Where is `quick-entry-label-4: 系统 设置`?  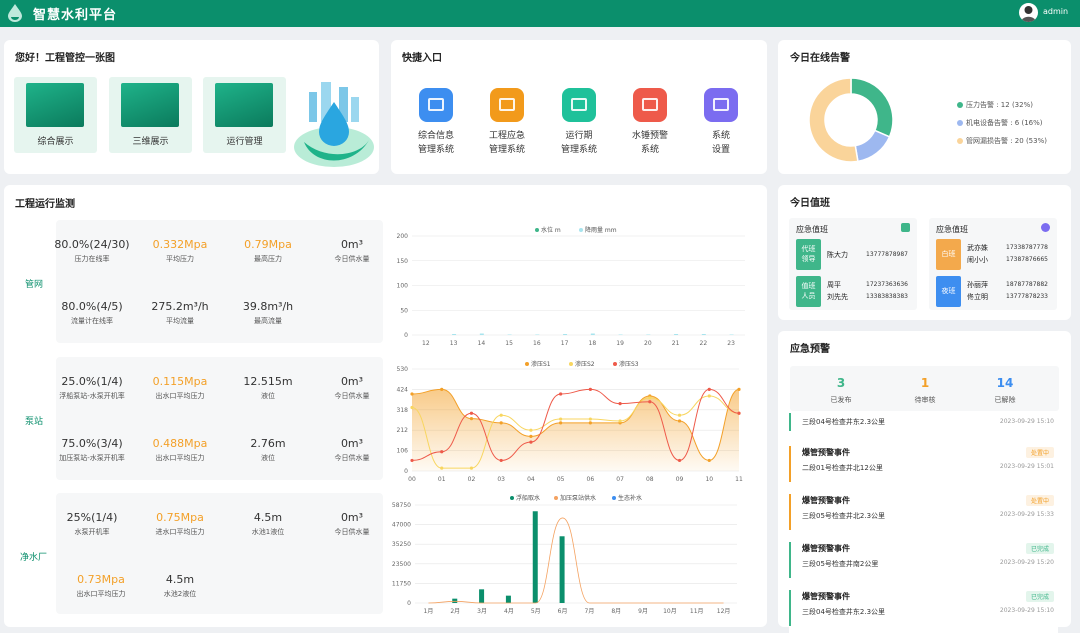
quick-entry-label-4: 系统 设置 is located at coordinates (721, 143).